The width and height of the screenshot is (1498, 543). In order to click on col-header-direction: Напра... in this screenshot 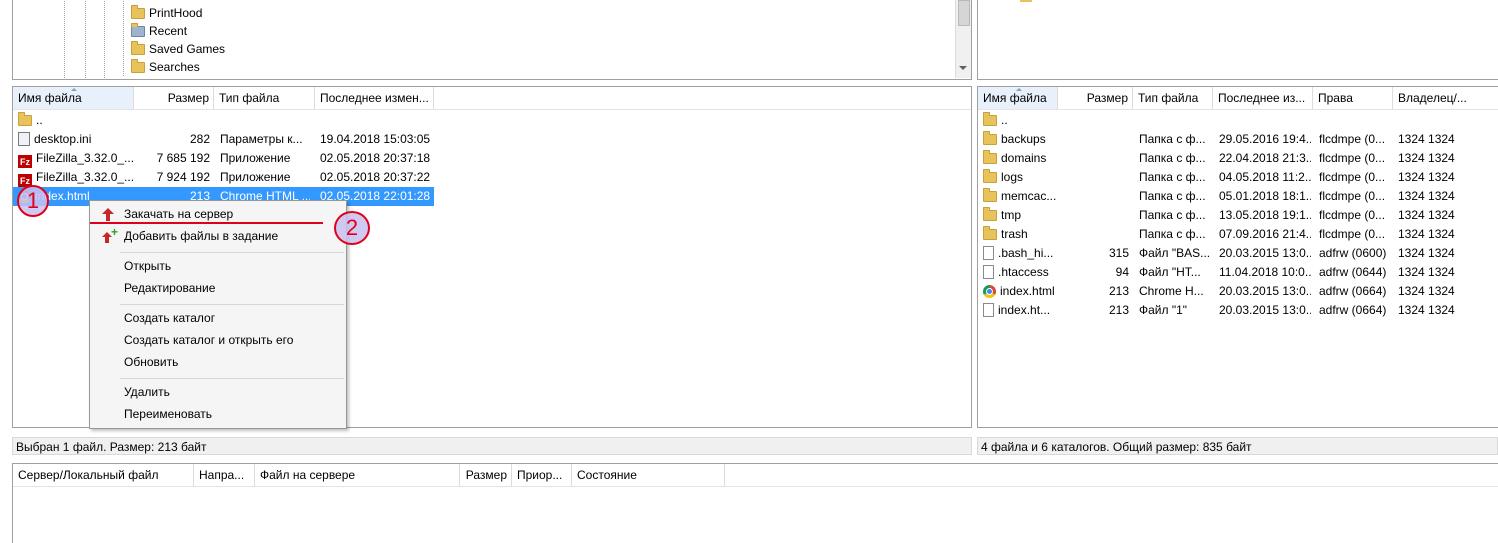, I will do `click(224, 475)`.